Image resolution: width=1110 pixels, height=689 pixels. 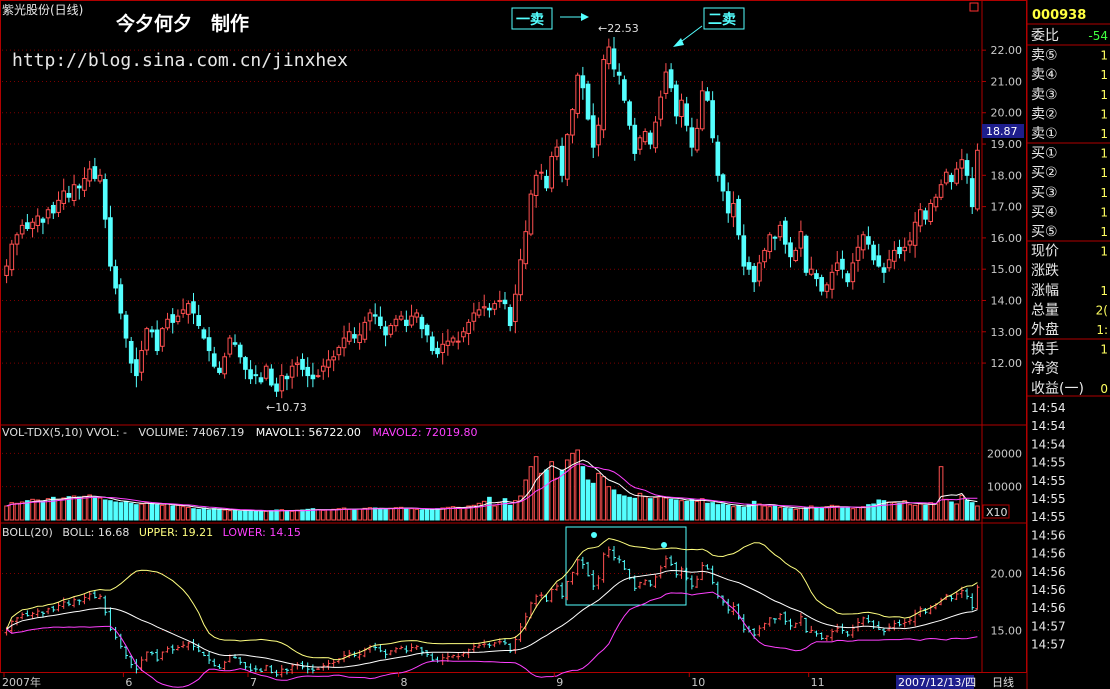 What do you see at coordinates (128, 682) in the screenshot?
I see `x-tick-label: 6` at bounding box center [128, 682].